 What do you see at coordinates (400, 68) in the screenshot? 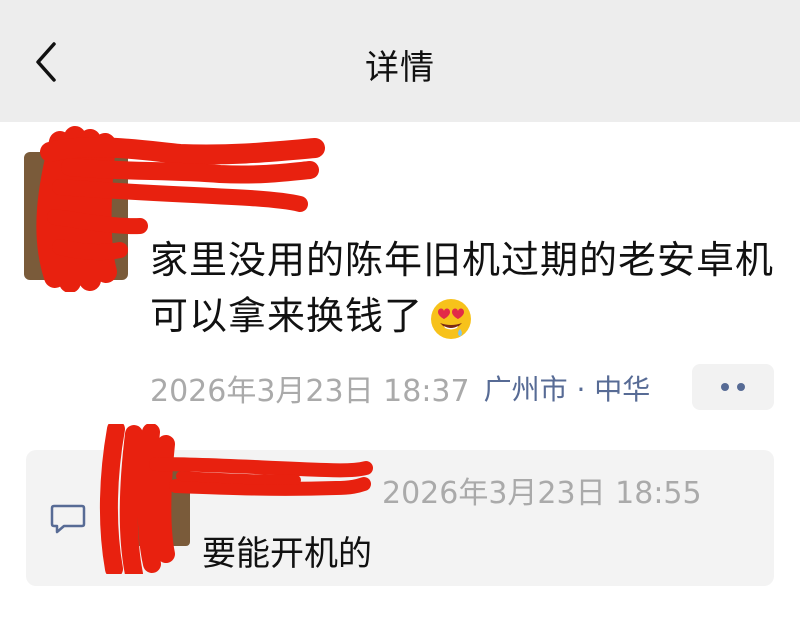
I see `page-title: 详情` at bounding box center [400, 68].